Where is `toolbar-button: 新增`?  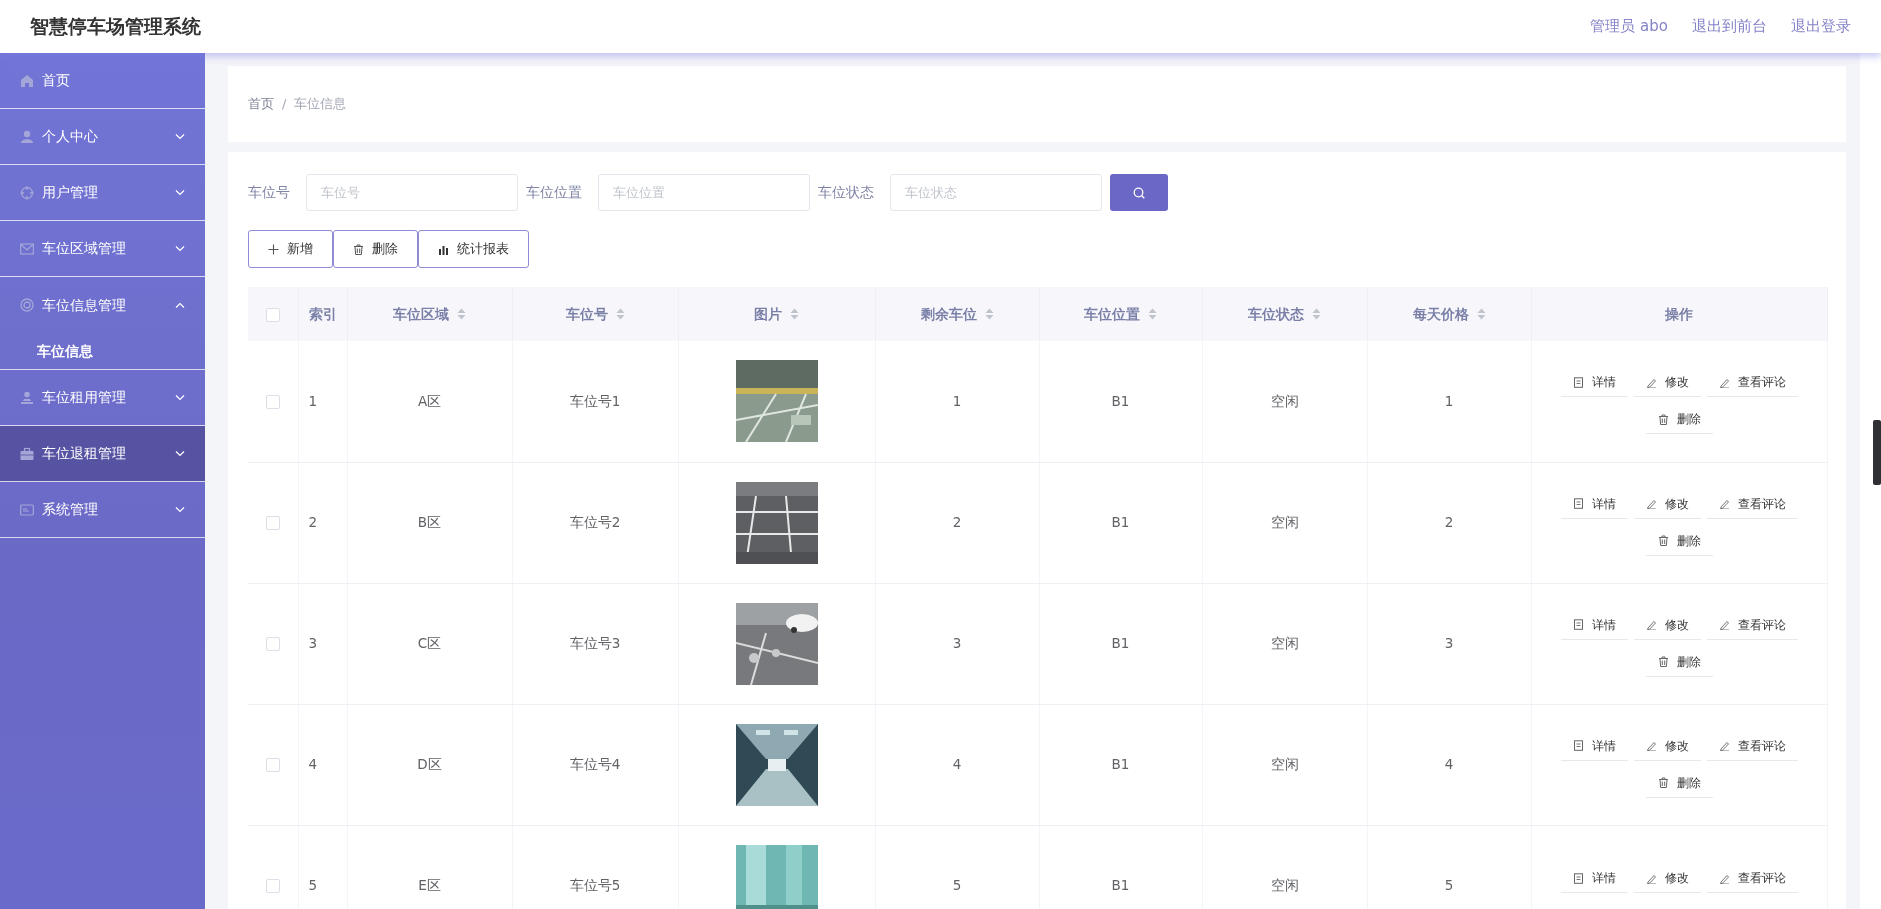 toolbar-button: 新增 is located at coordinates (290, 249).